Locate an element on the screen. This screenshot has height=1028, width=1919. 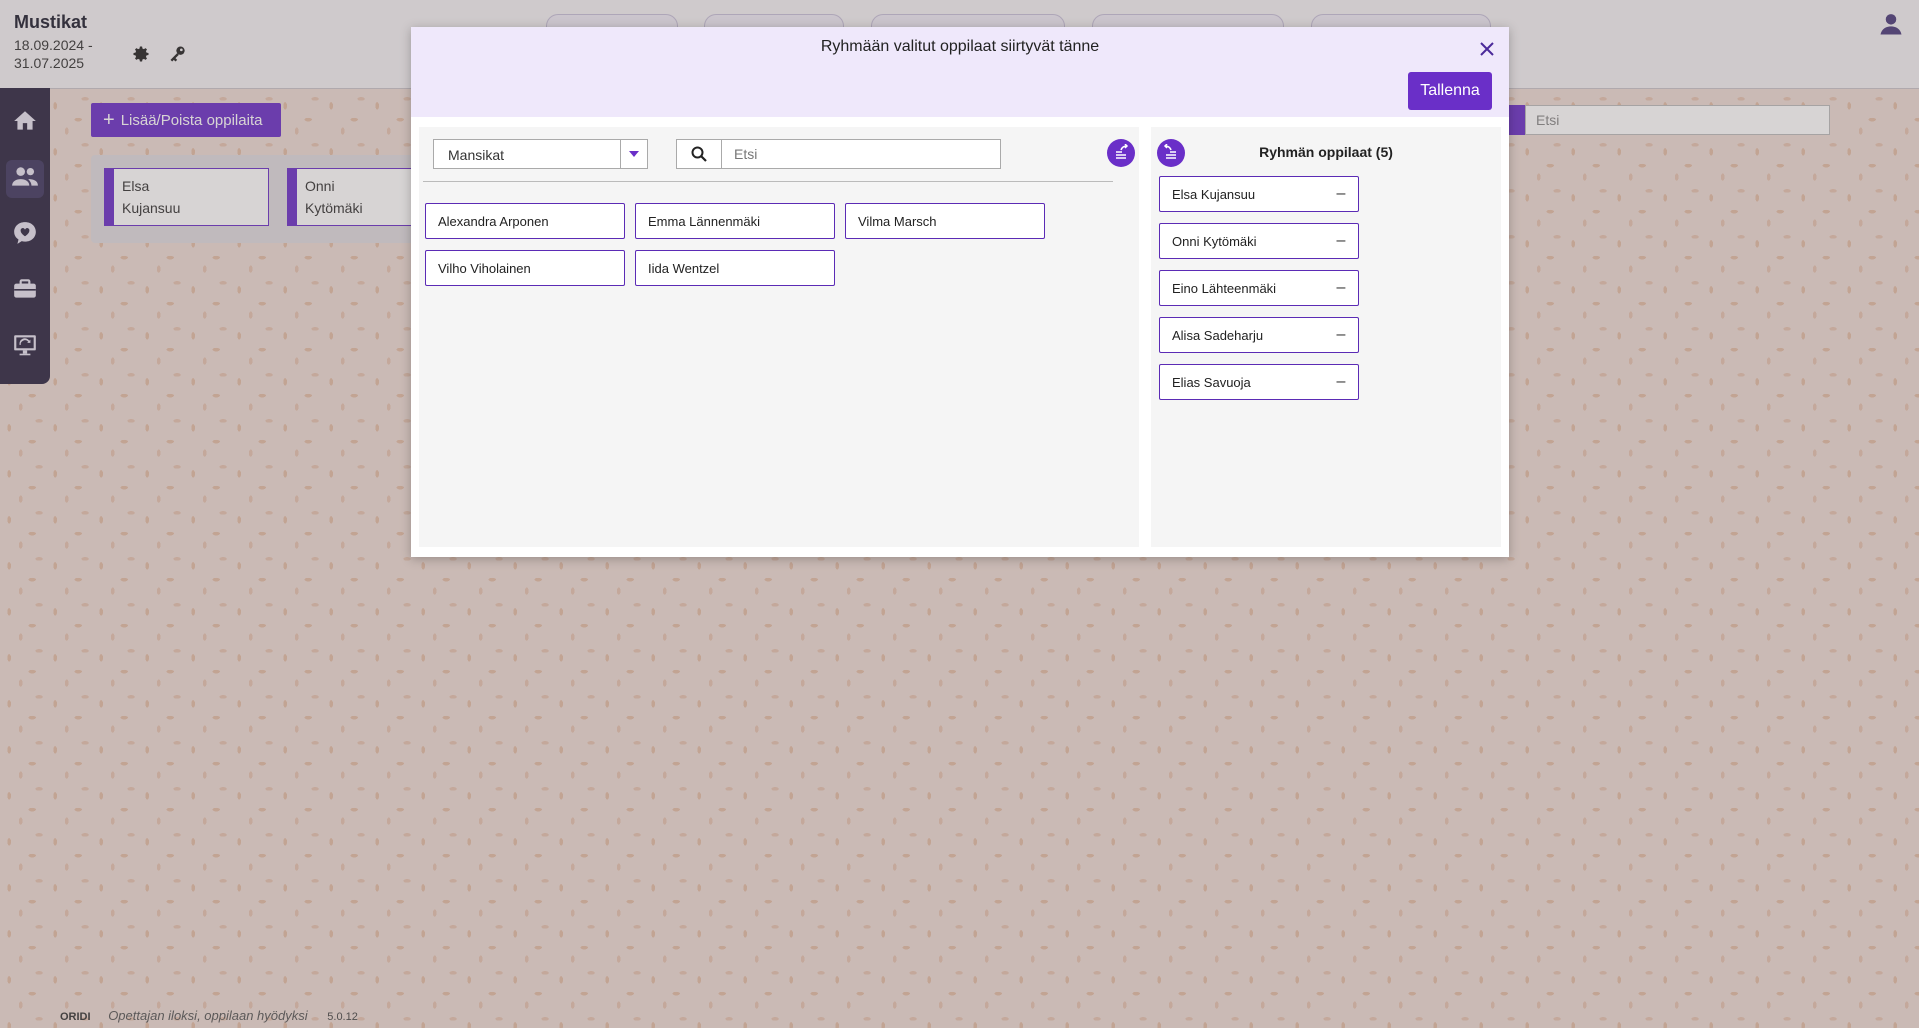
close-icon is located at coordinates (1487, 49).